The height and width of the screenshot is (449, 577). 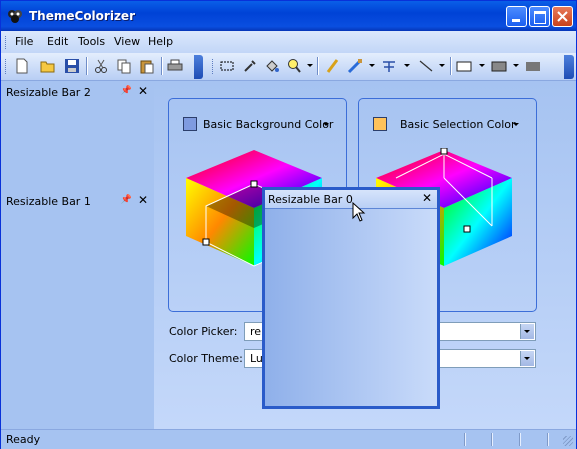 What do you see at coordinates (256, 331) in the screenshot?
I see `color-picker-value: re` at bounding box center [256, 331].